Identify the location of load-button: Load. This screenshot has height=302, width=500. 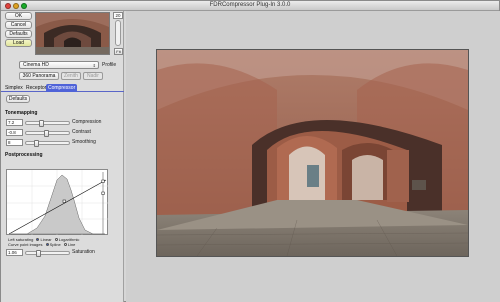
(18, 43).